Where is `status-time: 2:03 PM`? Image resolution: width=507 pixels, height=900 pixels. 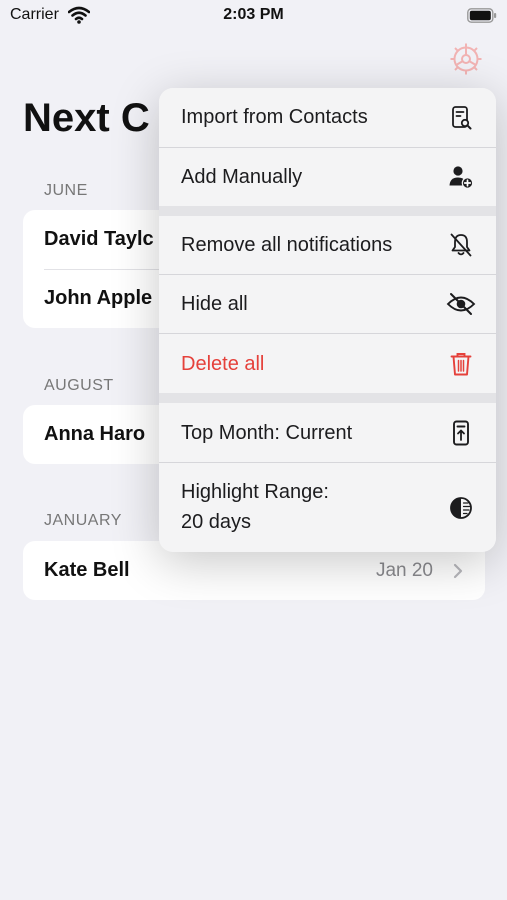
status-time: 2:03 PM is located at coordinates (253, 14).